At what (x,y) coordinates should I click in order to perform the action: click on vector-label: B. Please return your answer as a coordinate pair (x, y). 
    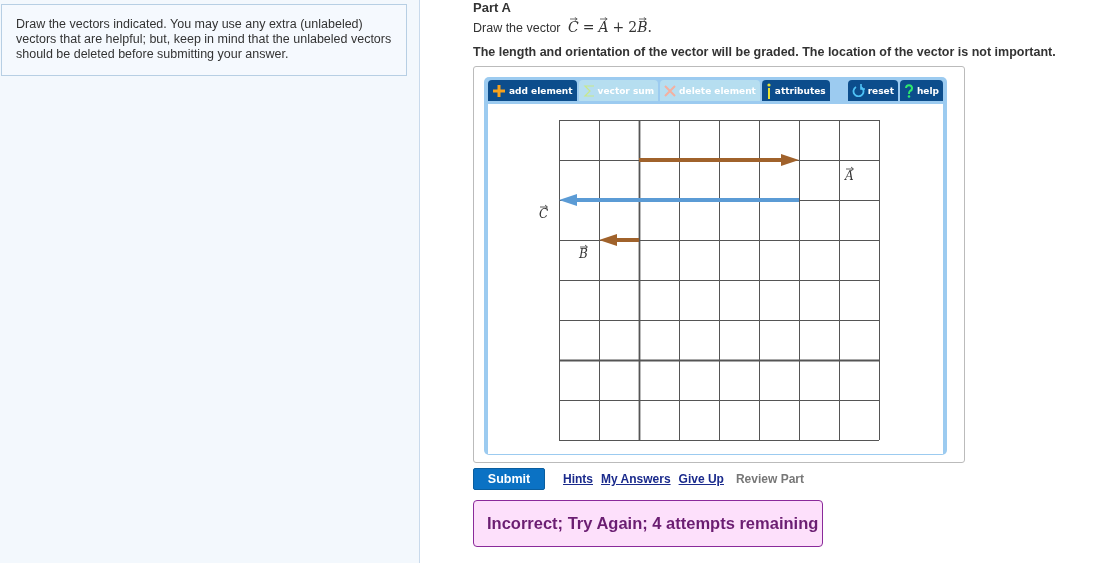
    Looking at the image, I should click on (583, 252).